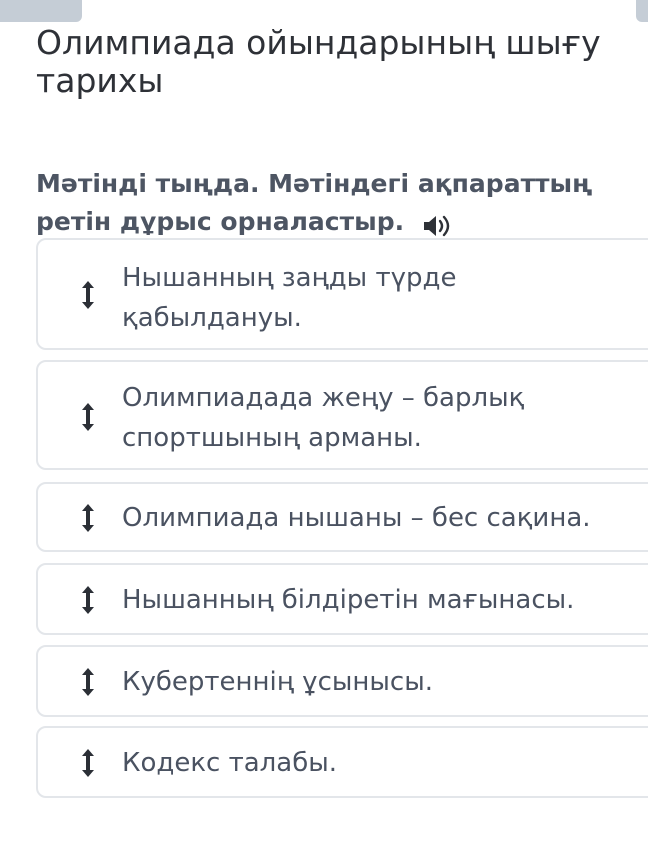 This screenshot has height=846, width=648. Describe the element at coordinates (230, 763) in the screenshot. I see `sortable-item-label: Кодекс талабы.` at that location.